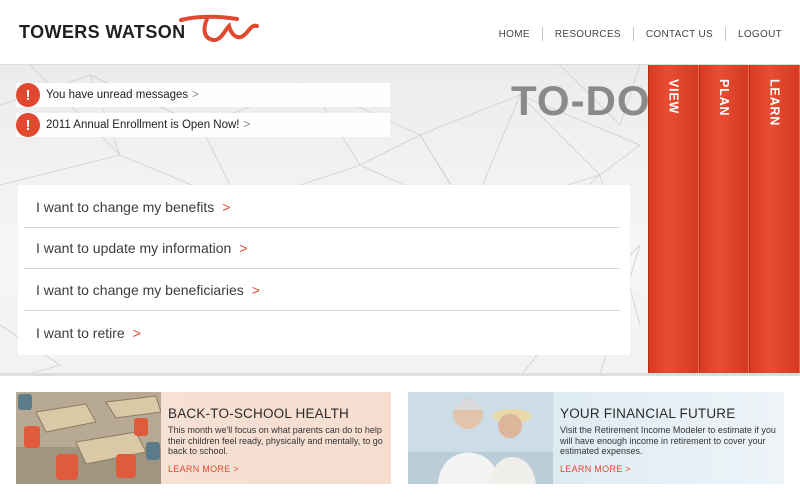  I want to click on logo-mark-icon, so click(219, 28).